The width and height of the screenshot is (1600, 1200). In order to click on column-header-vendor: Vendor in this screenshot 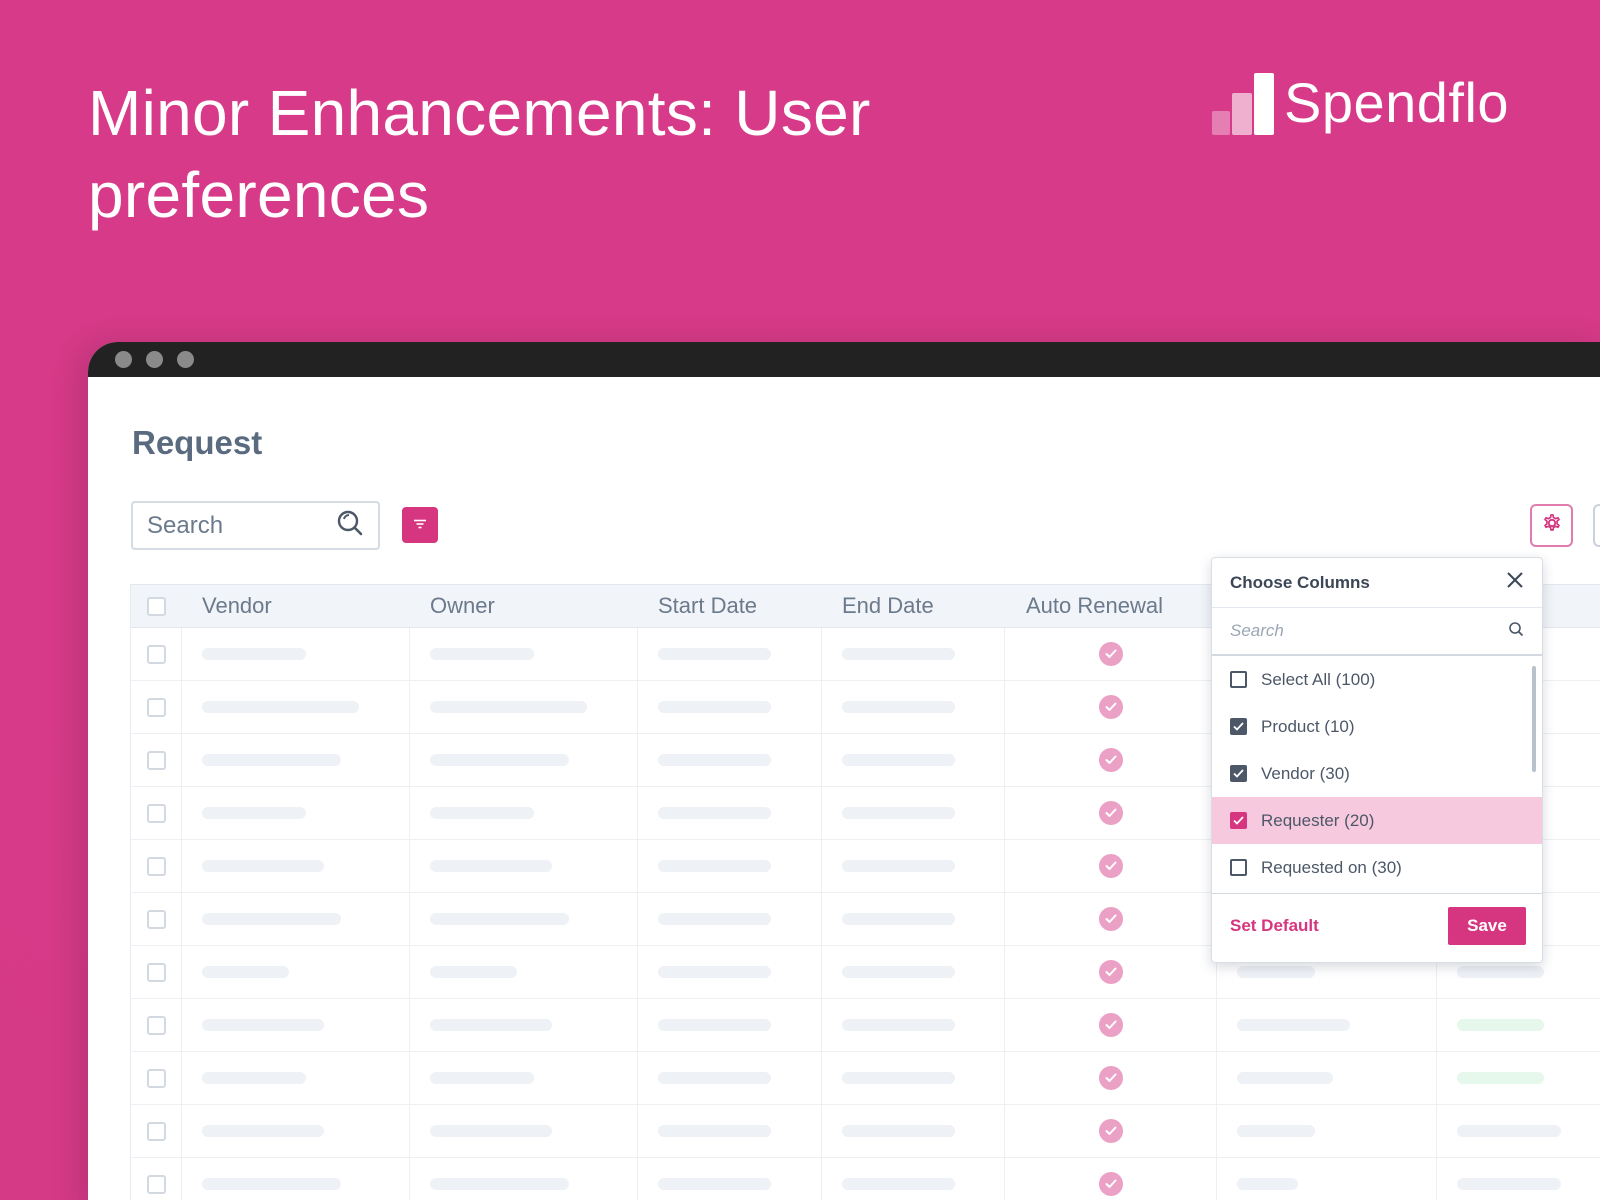, I will do `click(296, 606)`.